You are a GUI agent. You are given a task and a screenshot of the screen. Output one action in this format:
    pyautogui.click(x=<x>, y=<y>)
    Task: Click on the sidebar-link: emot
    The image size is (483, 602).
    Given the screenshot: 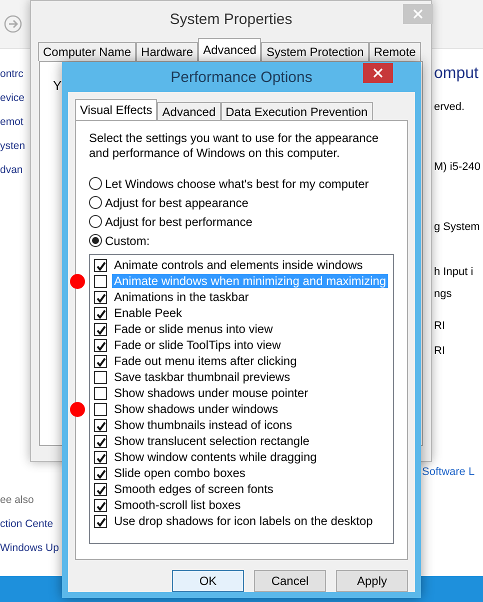 What is the action you would take?
    pyautogui.click(x=12, y=122)
    